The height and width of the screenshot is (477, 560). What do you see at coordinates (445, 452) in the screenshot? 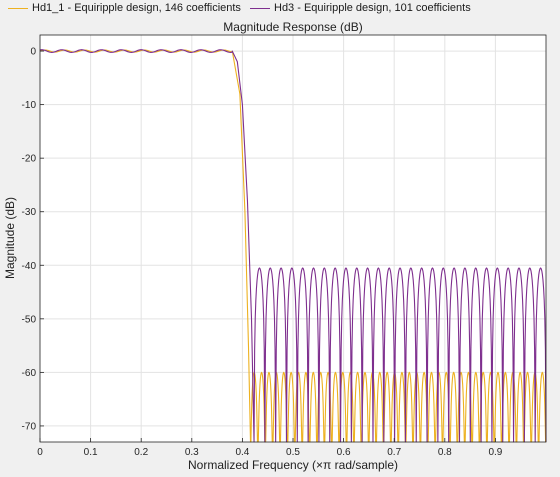
I see `x-tick-label: 0.8` at bounding box center [445, 452].